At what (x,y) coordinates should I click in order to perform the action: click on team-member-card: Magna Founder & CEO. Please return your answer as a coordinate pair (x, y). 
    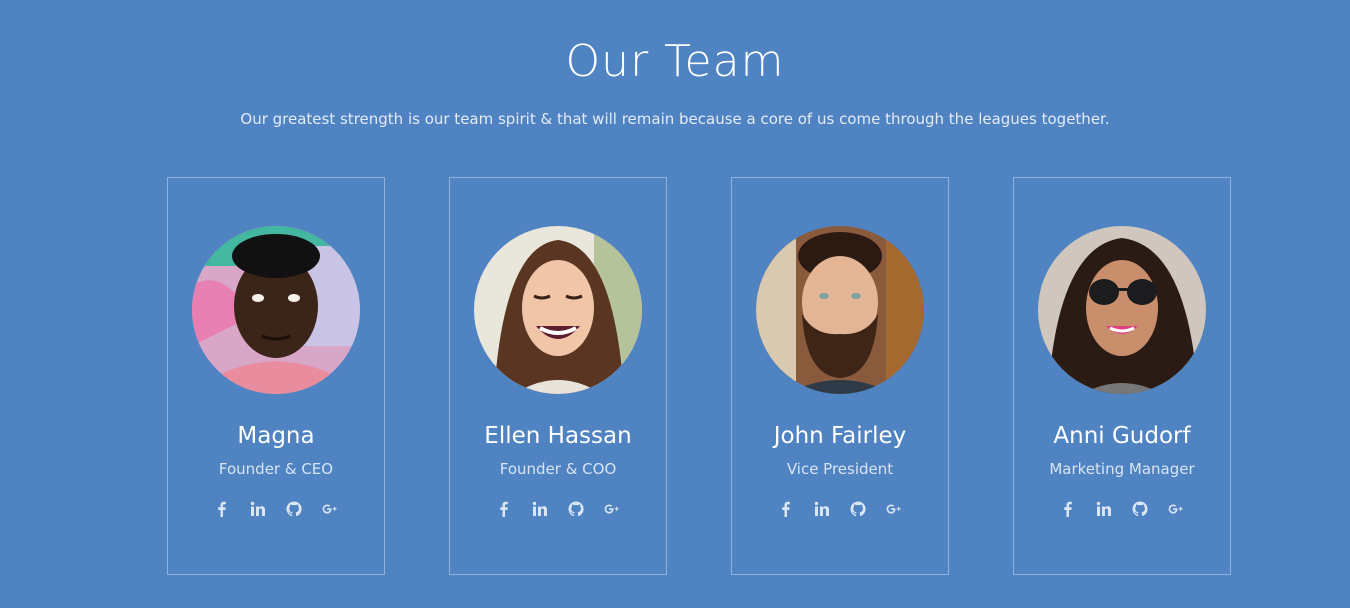
    Looking at the image, I should click on (276, 376).